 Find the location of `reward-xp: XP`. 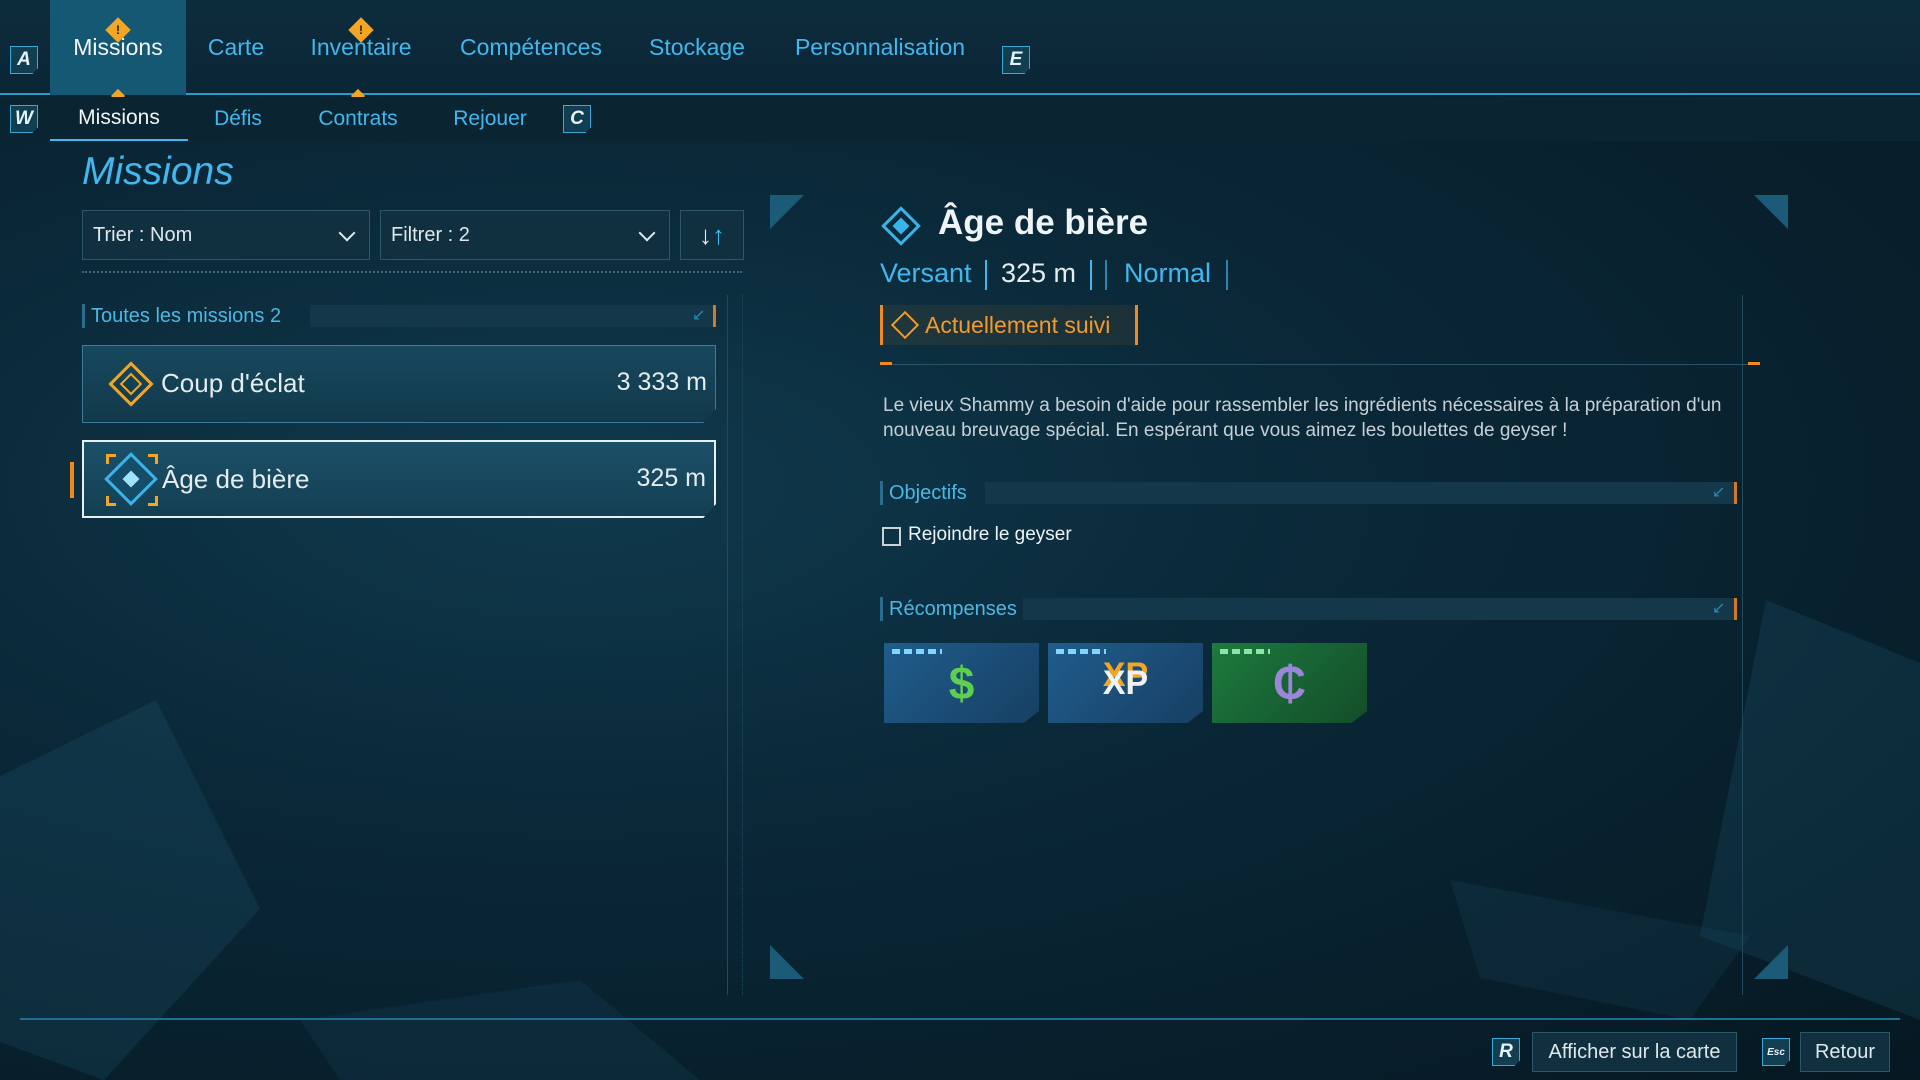

reward-xp: XP is located at coordinates (1125, 683).